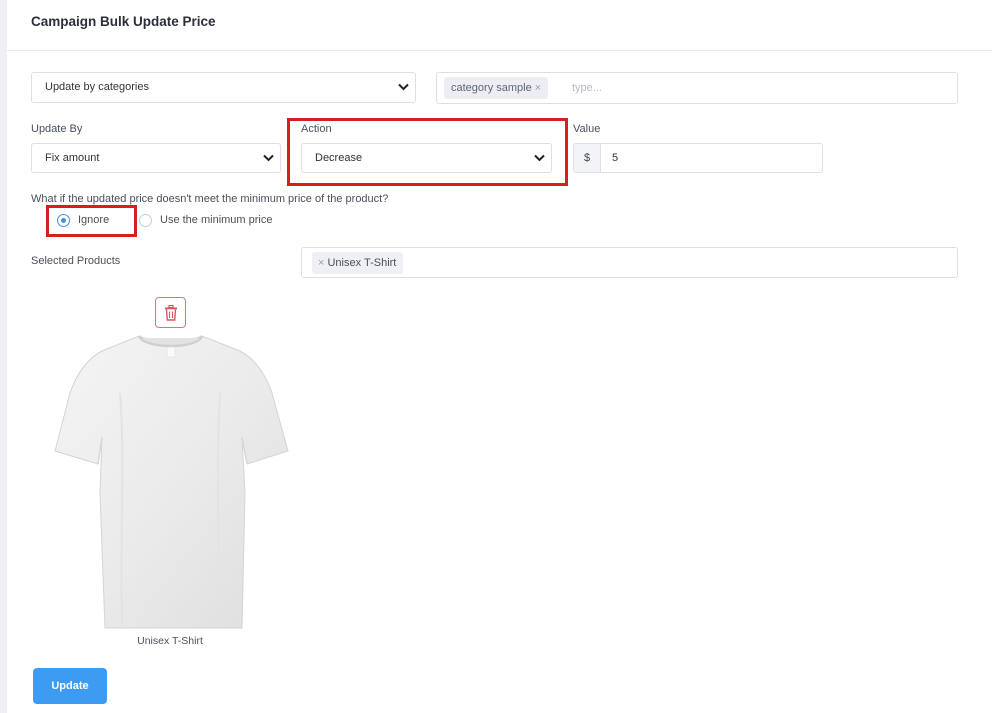  What do you see at coordinates (427, 152) in the screenshot?
I see `action-highlight-box` at bounding box center [427, 152].